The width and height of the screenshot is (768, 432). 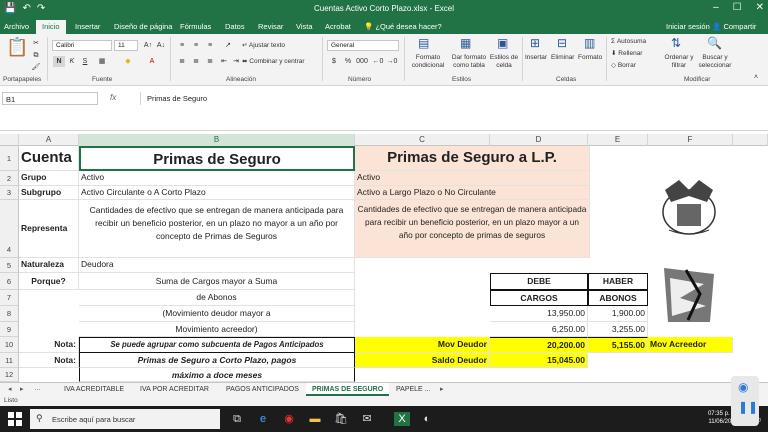 I want to click on fill-color-icon: ◆, so click(x=128, y=61).